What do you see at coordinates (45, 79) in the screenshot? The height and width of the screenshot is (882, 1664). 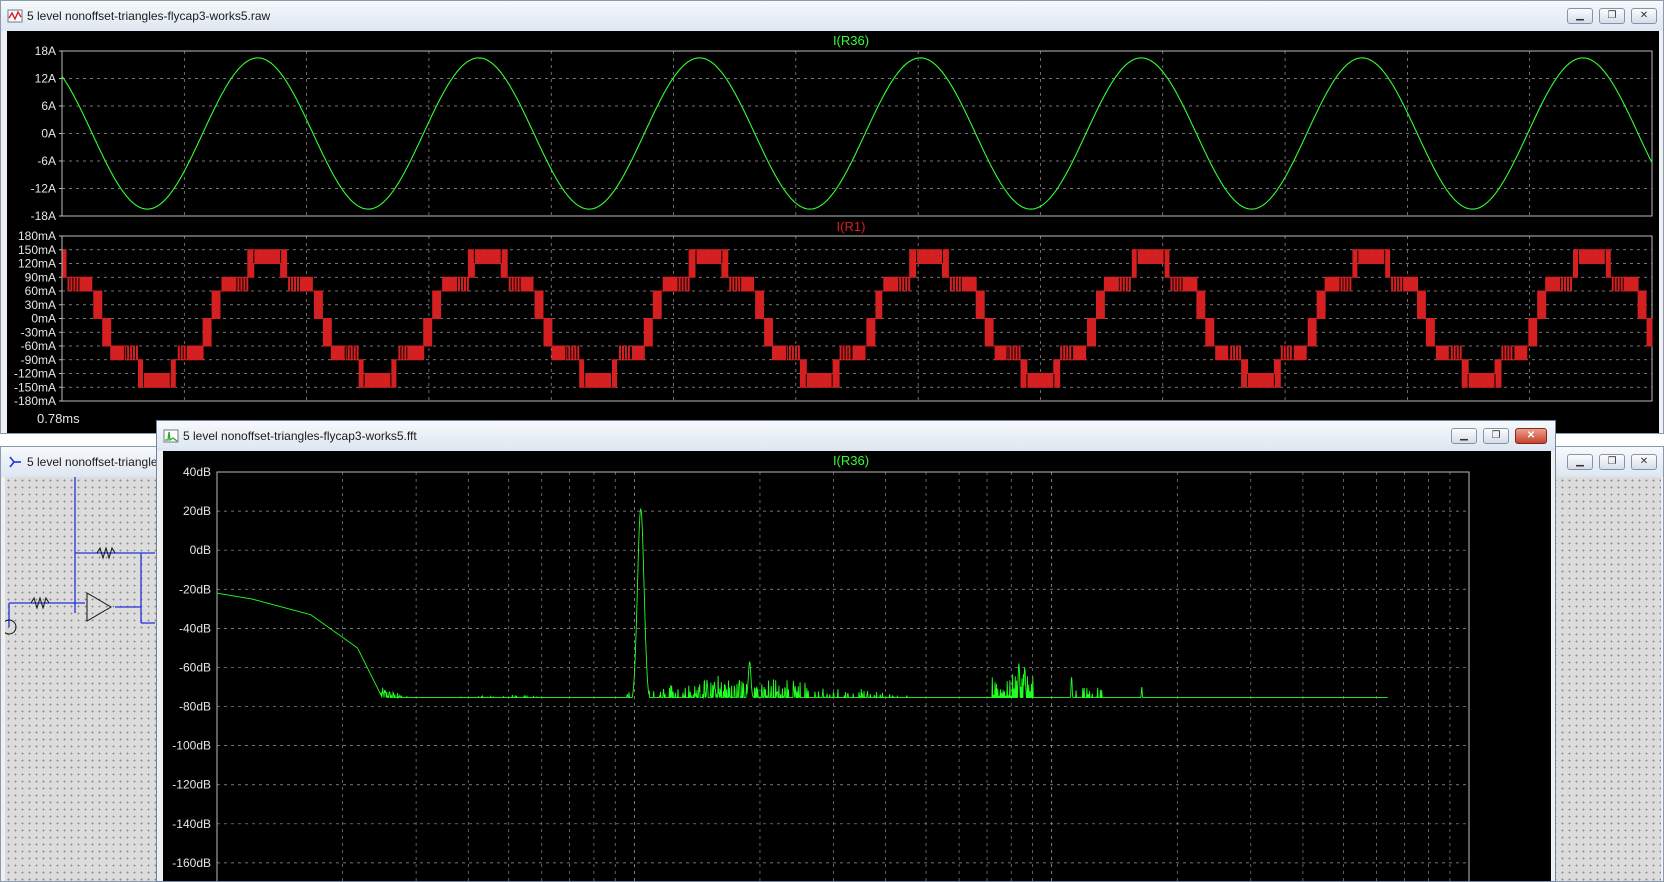 I see `y-tick-label: 12A` at bounding box center [45, 79].